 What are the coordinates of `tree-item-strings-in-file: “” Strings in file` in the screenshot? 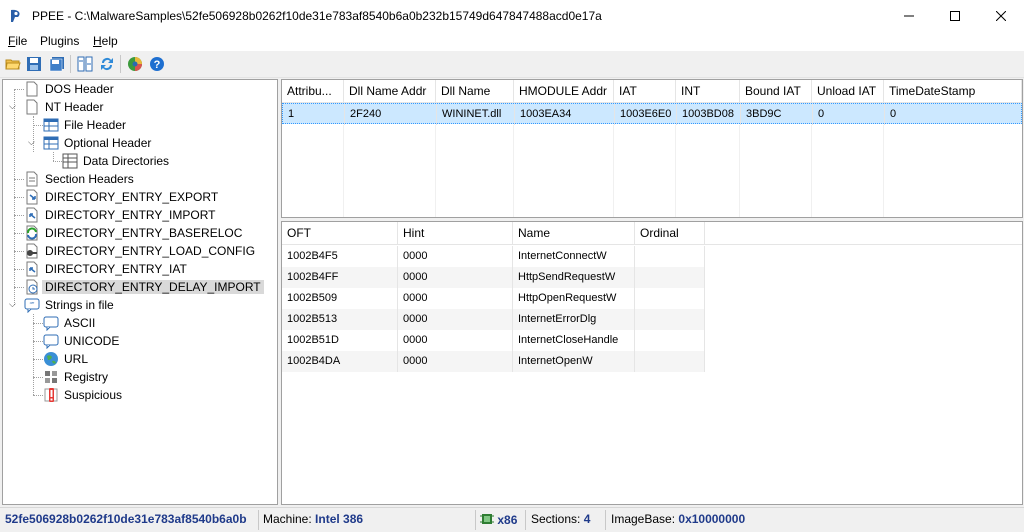 It's located at (70, 305).